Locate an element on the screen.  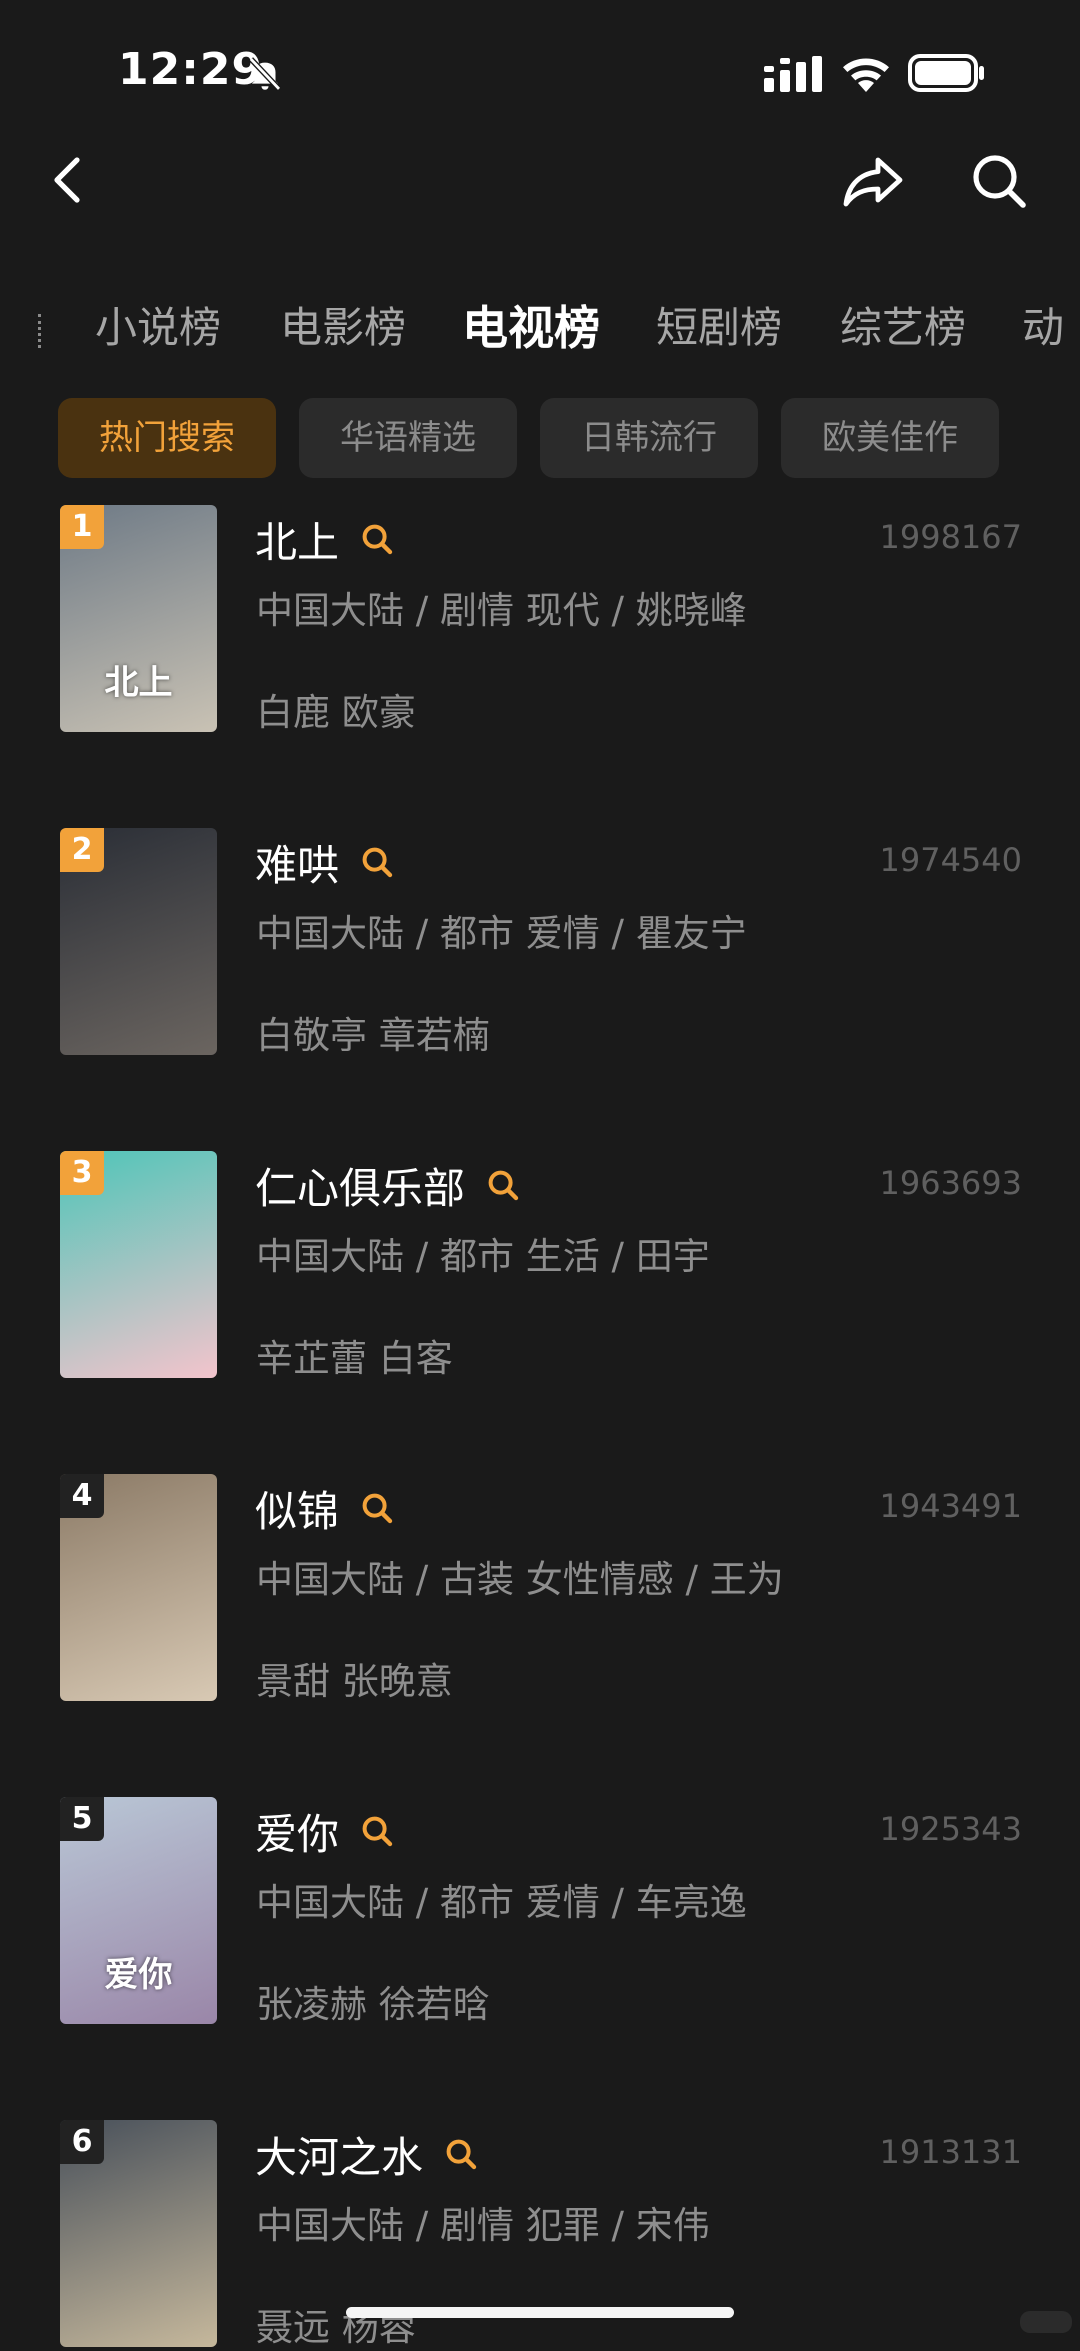
rank-badge: 2 is located at coordinates (82, 850).